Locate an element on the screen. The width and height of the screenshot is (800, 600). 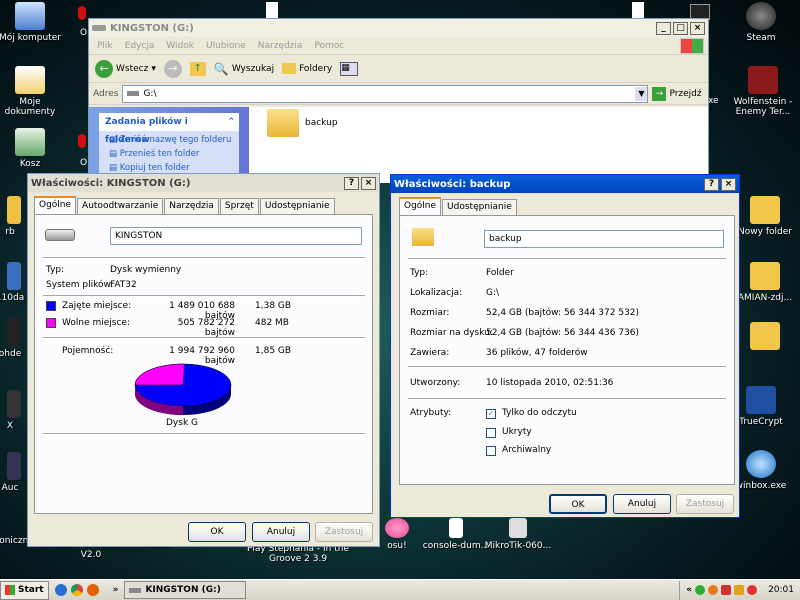
quick-launch is located at coordinates (76, 590).